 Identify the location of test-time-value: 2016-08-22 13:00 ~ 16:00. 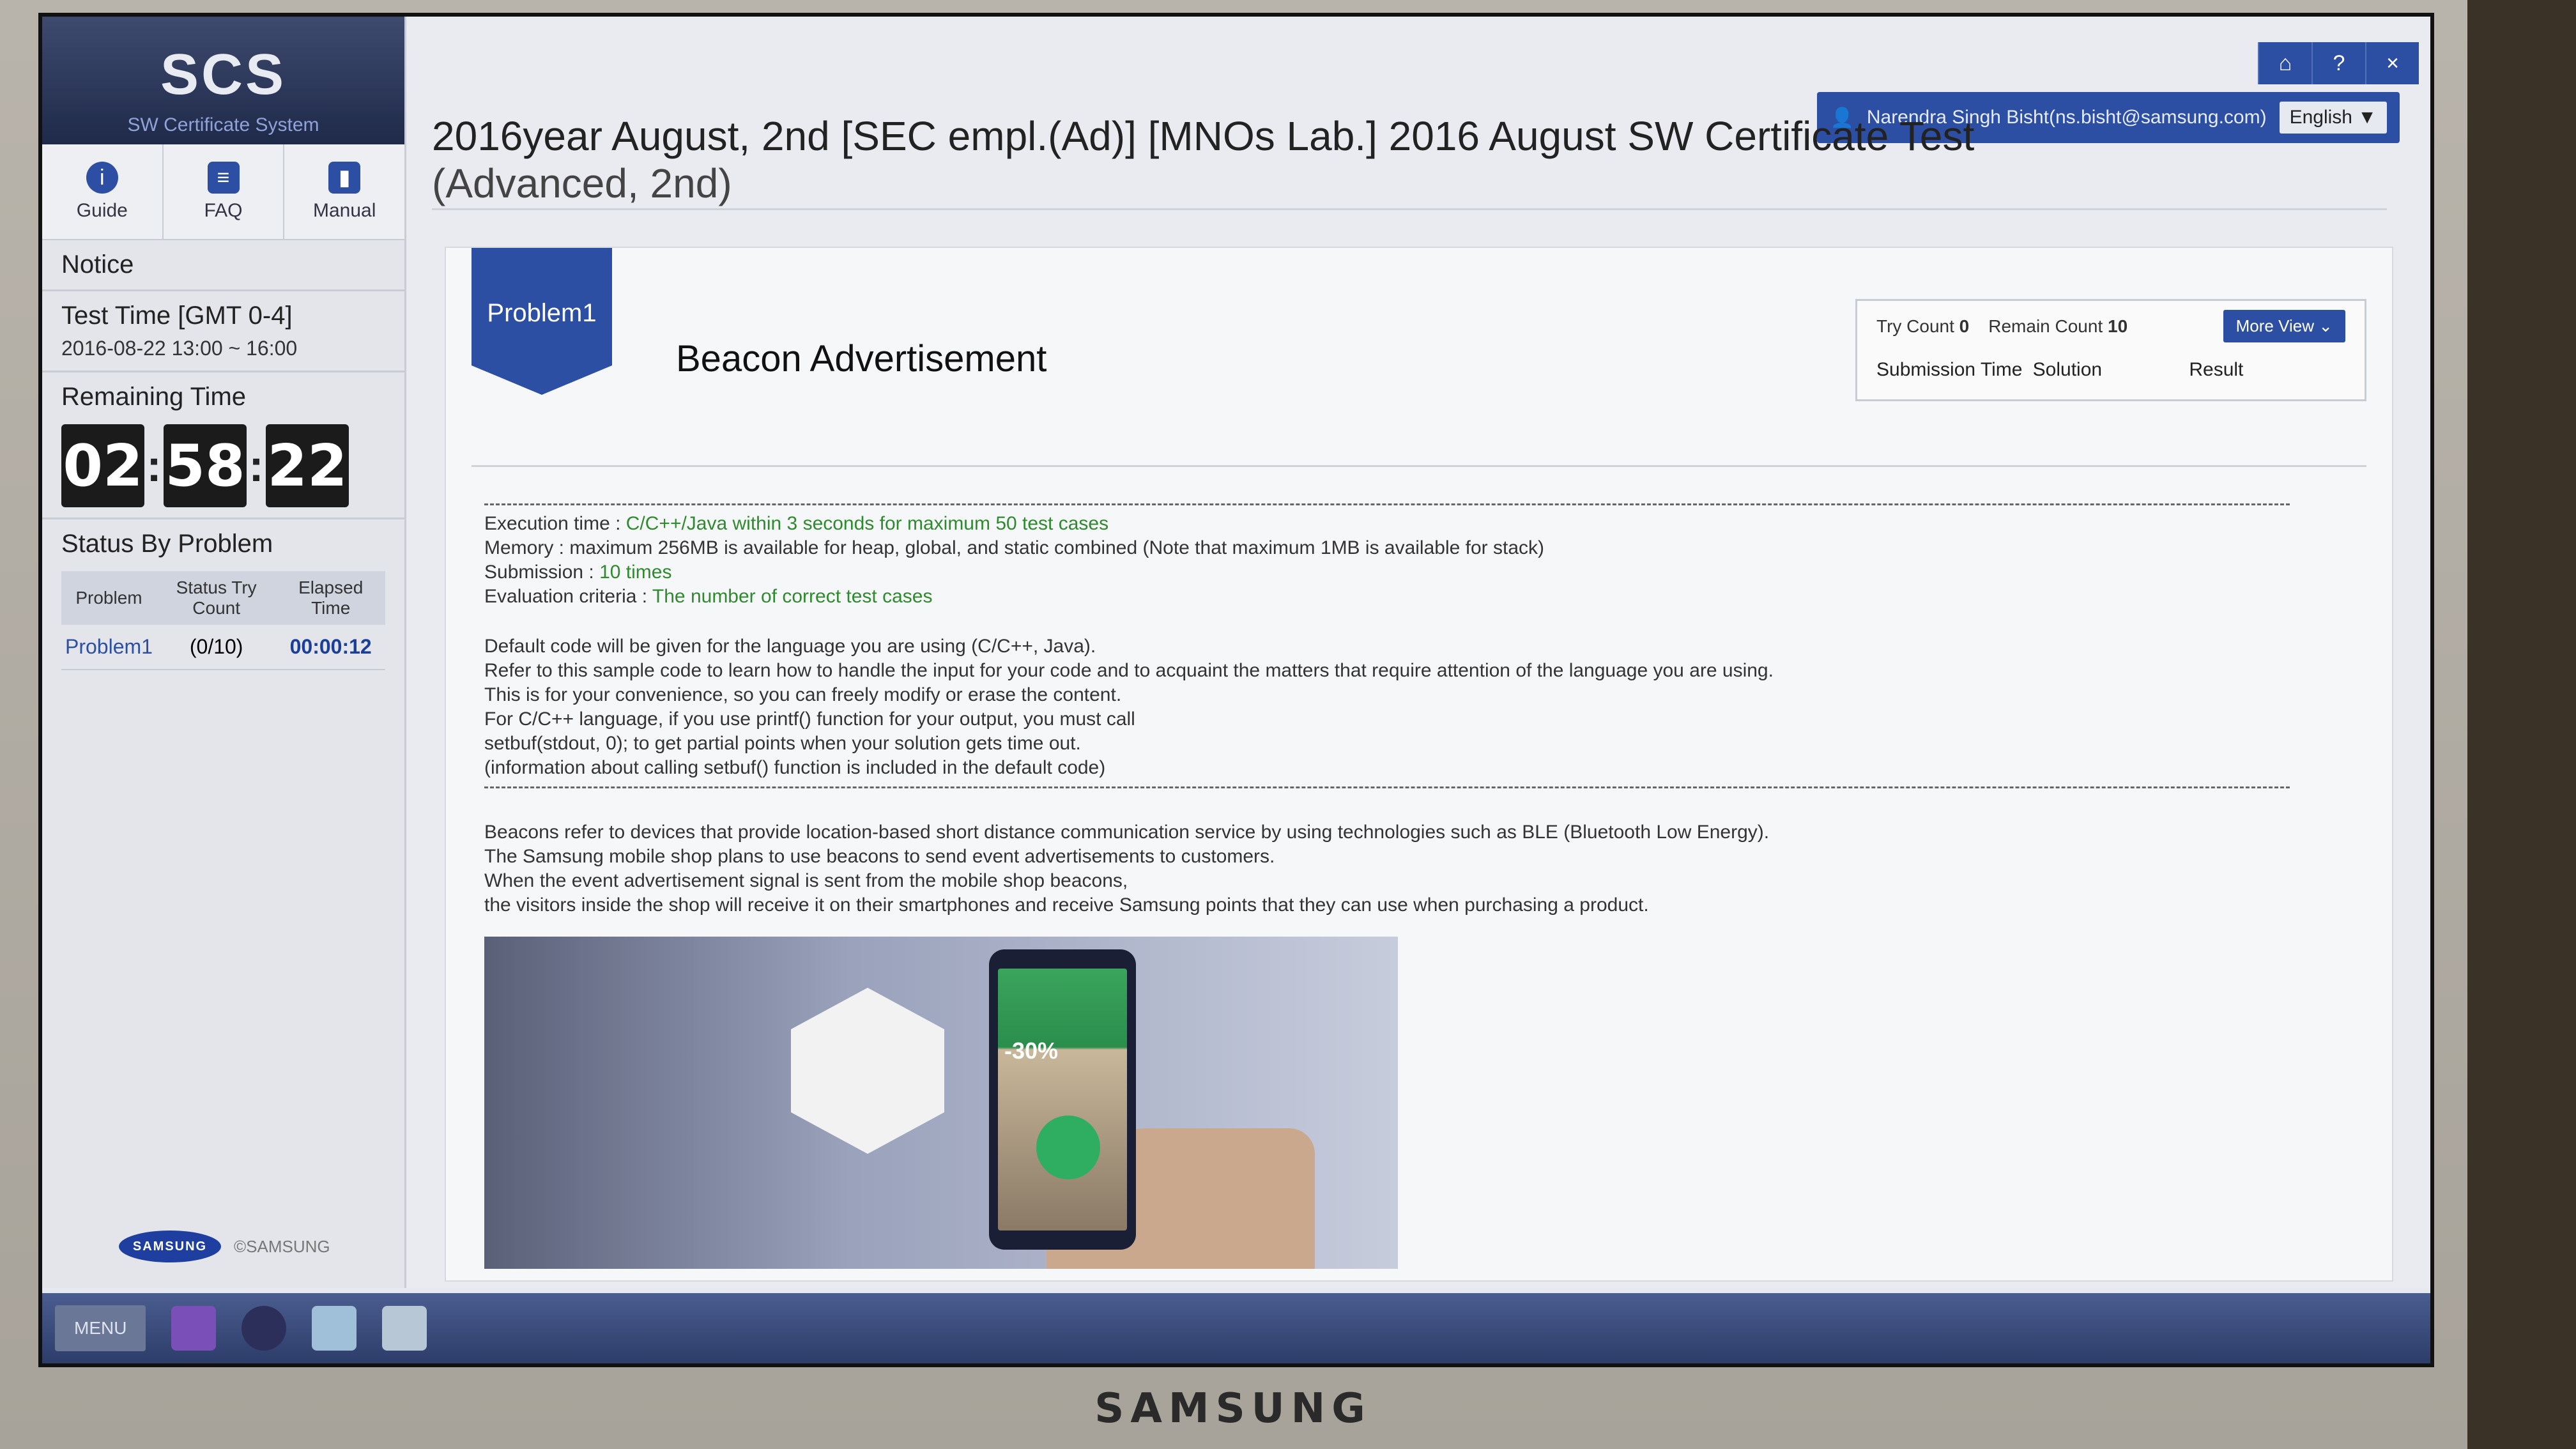
(179, 348).